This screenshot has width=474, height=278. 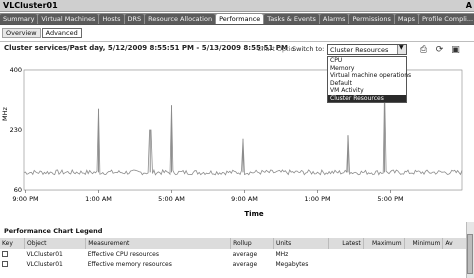 I want to click on tab-drs: DRS, so click(x=134, y=19).